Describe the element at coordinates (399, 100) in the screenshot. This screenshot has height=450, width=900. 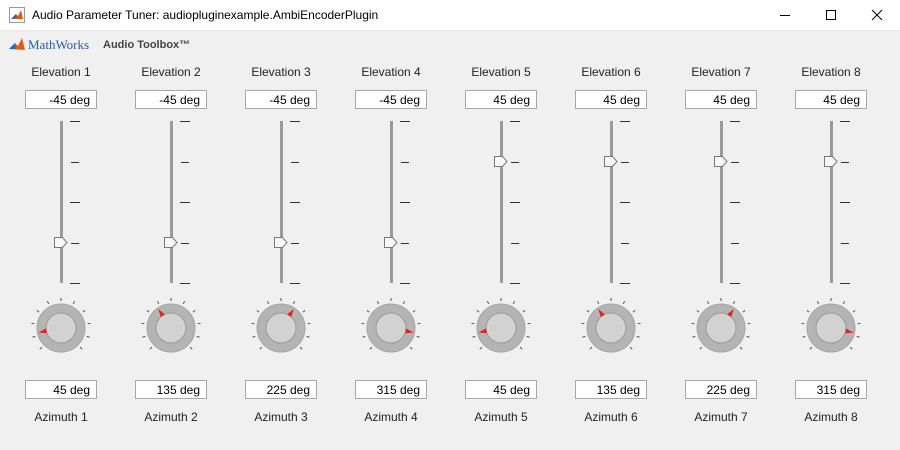
I see `elevation-value: -45 deg` at that location.